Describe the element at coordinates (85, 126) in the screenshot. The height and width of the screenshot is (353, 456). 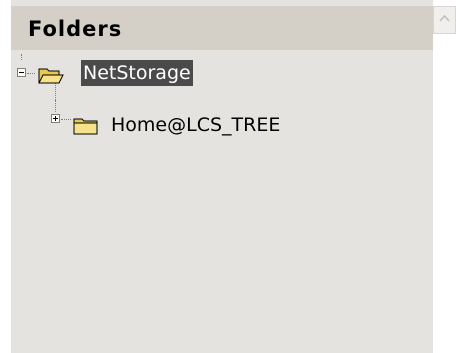
I see `folder-closed-icon` at that location.